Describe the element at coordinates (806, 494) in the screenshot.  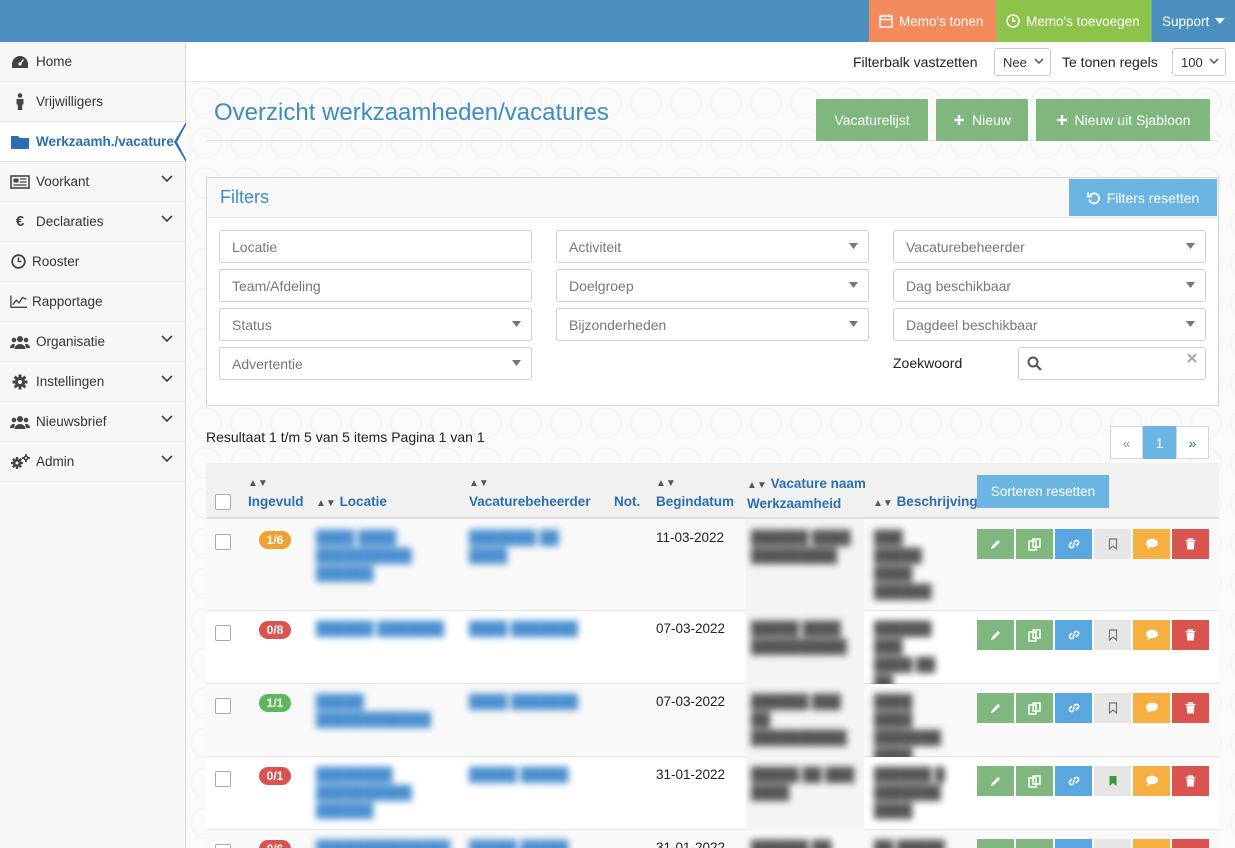
I see `header-vacature-naam: ▲▼ Vacature naam Werkzaamheid` at that location.